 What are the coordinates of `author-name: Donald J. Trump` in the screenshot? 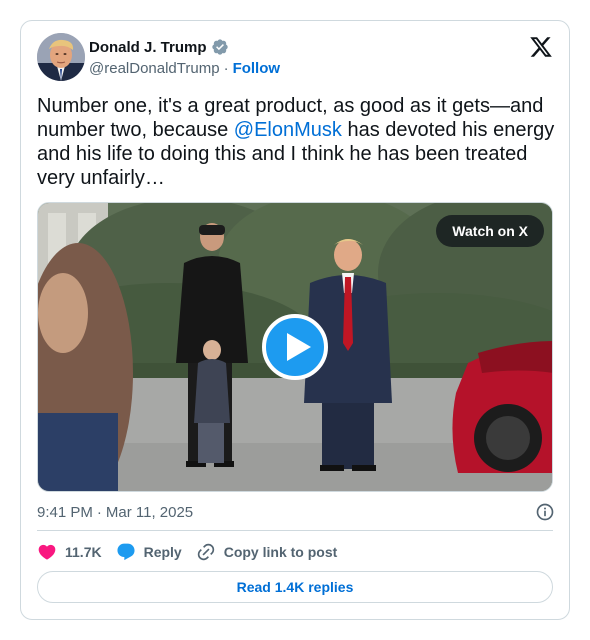 It's located at (148, 47).